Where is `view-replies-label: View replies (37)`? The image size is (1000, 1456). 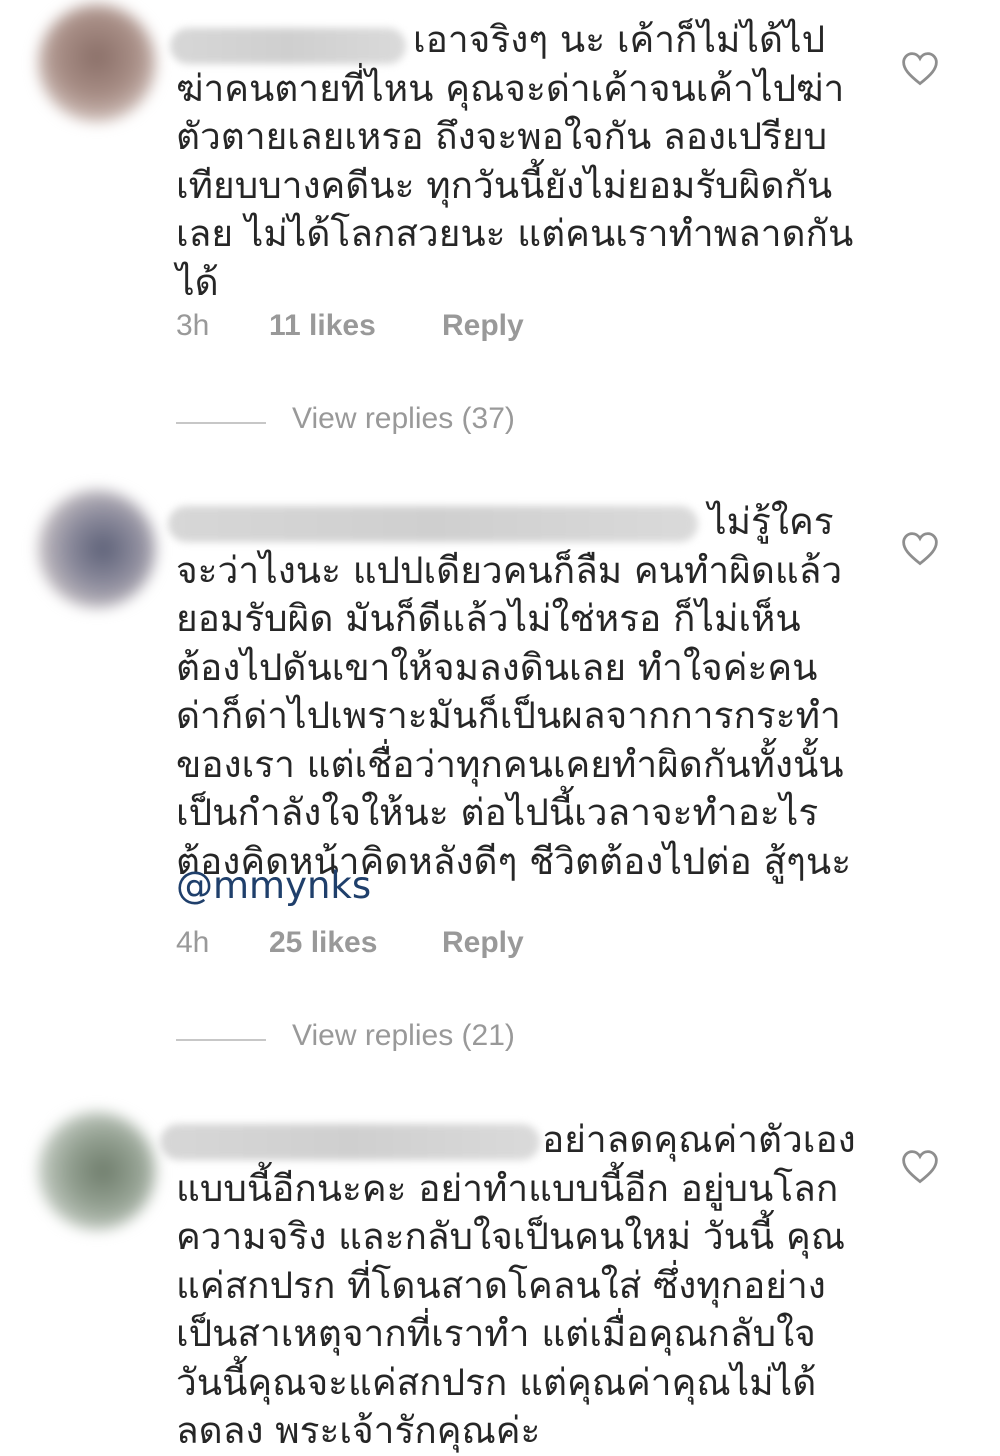
view-replies-label: View replies (37) is located at coordinates (403, 419).